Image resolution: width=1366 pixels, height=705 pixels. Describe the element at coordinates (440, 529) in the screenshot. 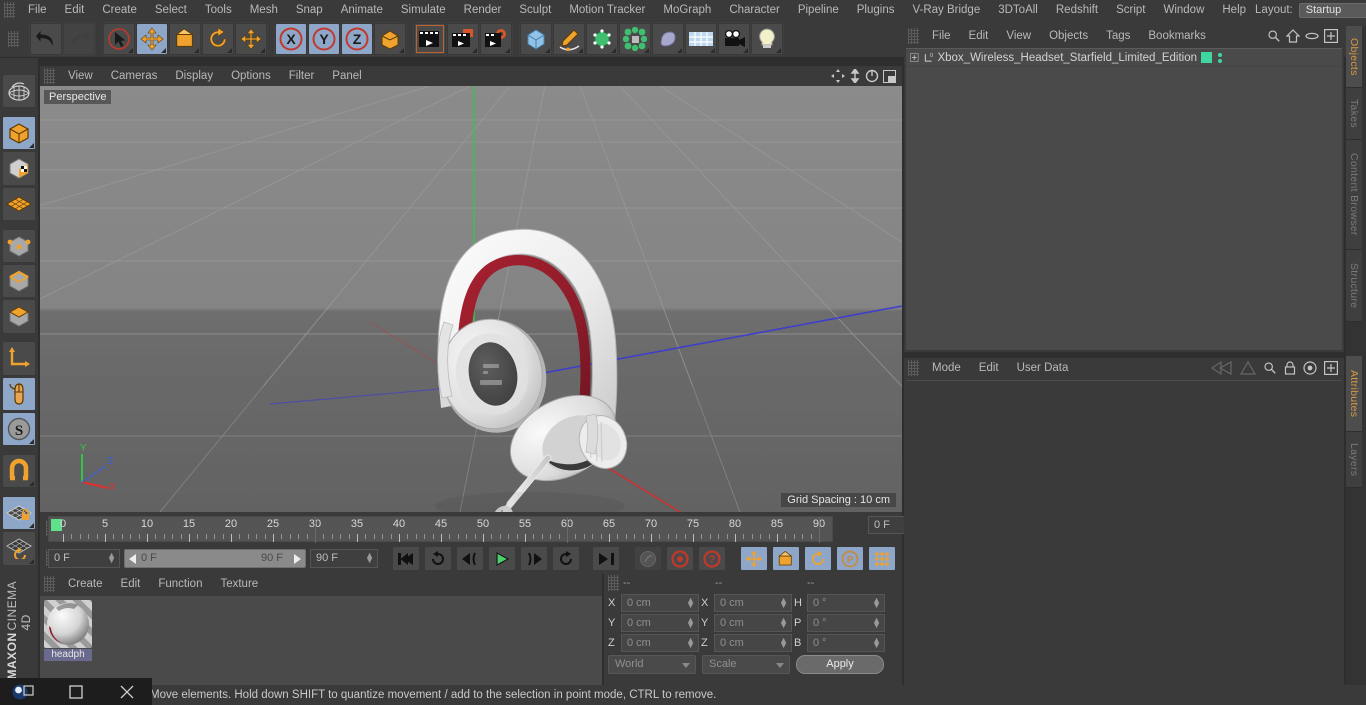

I see `timeline-ruler: 051015202530354045505560657075808590` at that location.